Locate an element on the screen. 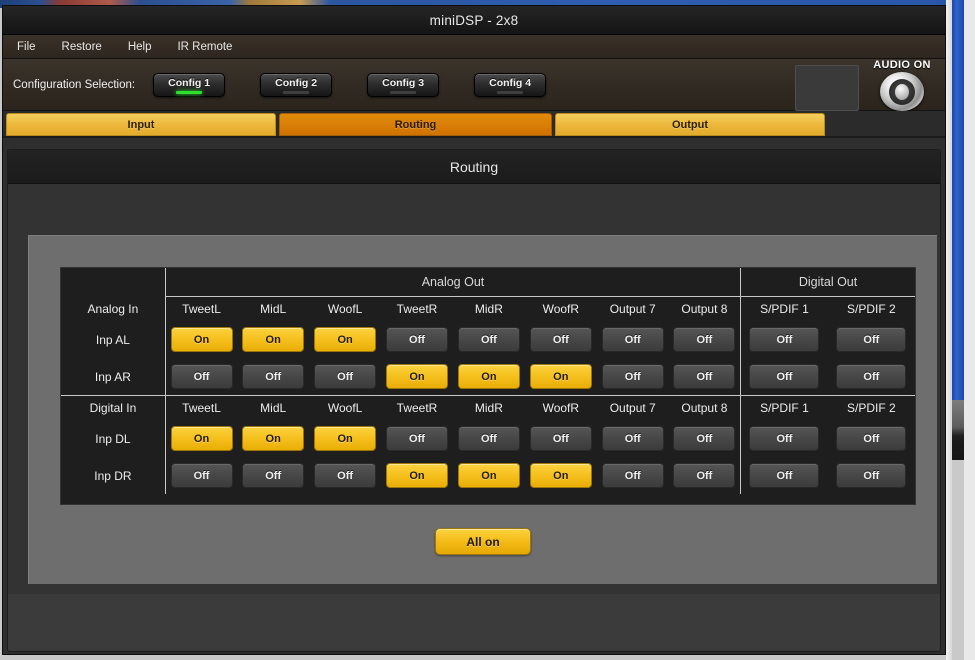 The image size is (975, 660). audio-power-knob-icon is located at coordinates (902, 91).